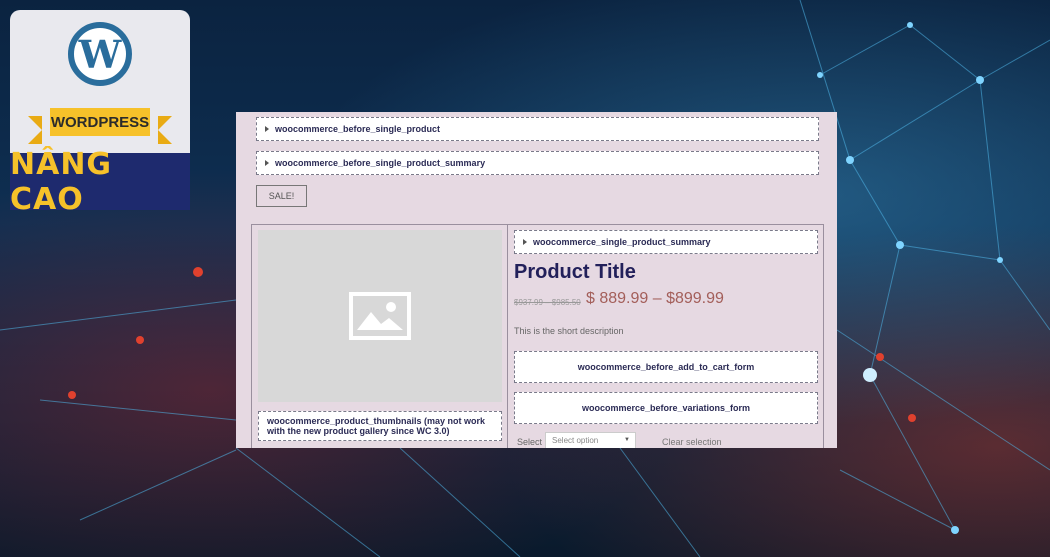 The image size is (1050, 557). What do you see at coordinates (100, 122) in the screenshot?
I see `ribbon-text: WORDPRESS` at bounding box center [100, 122].